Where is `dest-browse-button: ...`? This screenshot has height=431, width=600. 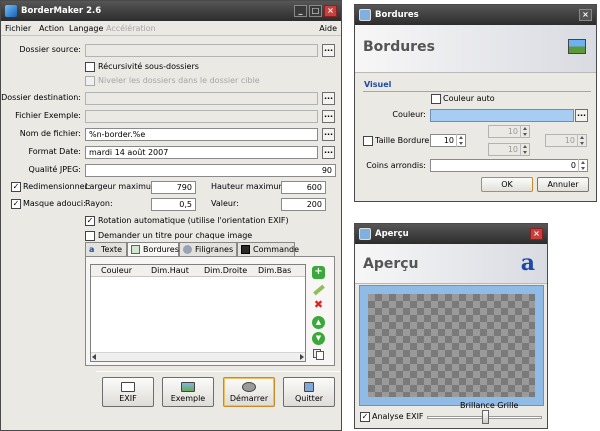 dest-browse-button: ... is located at coordinates (328, 98).